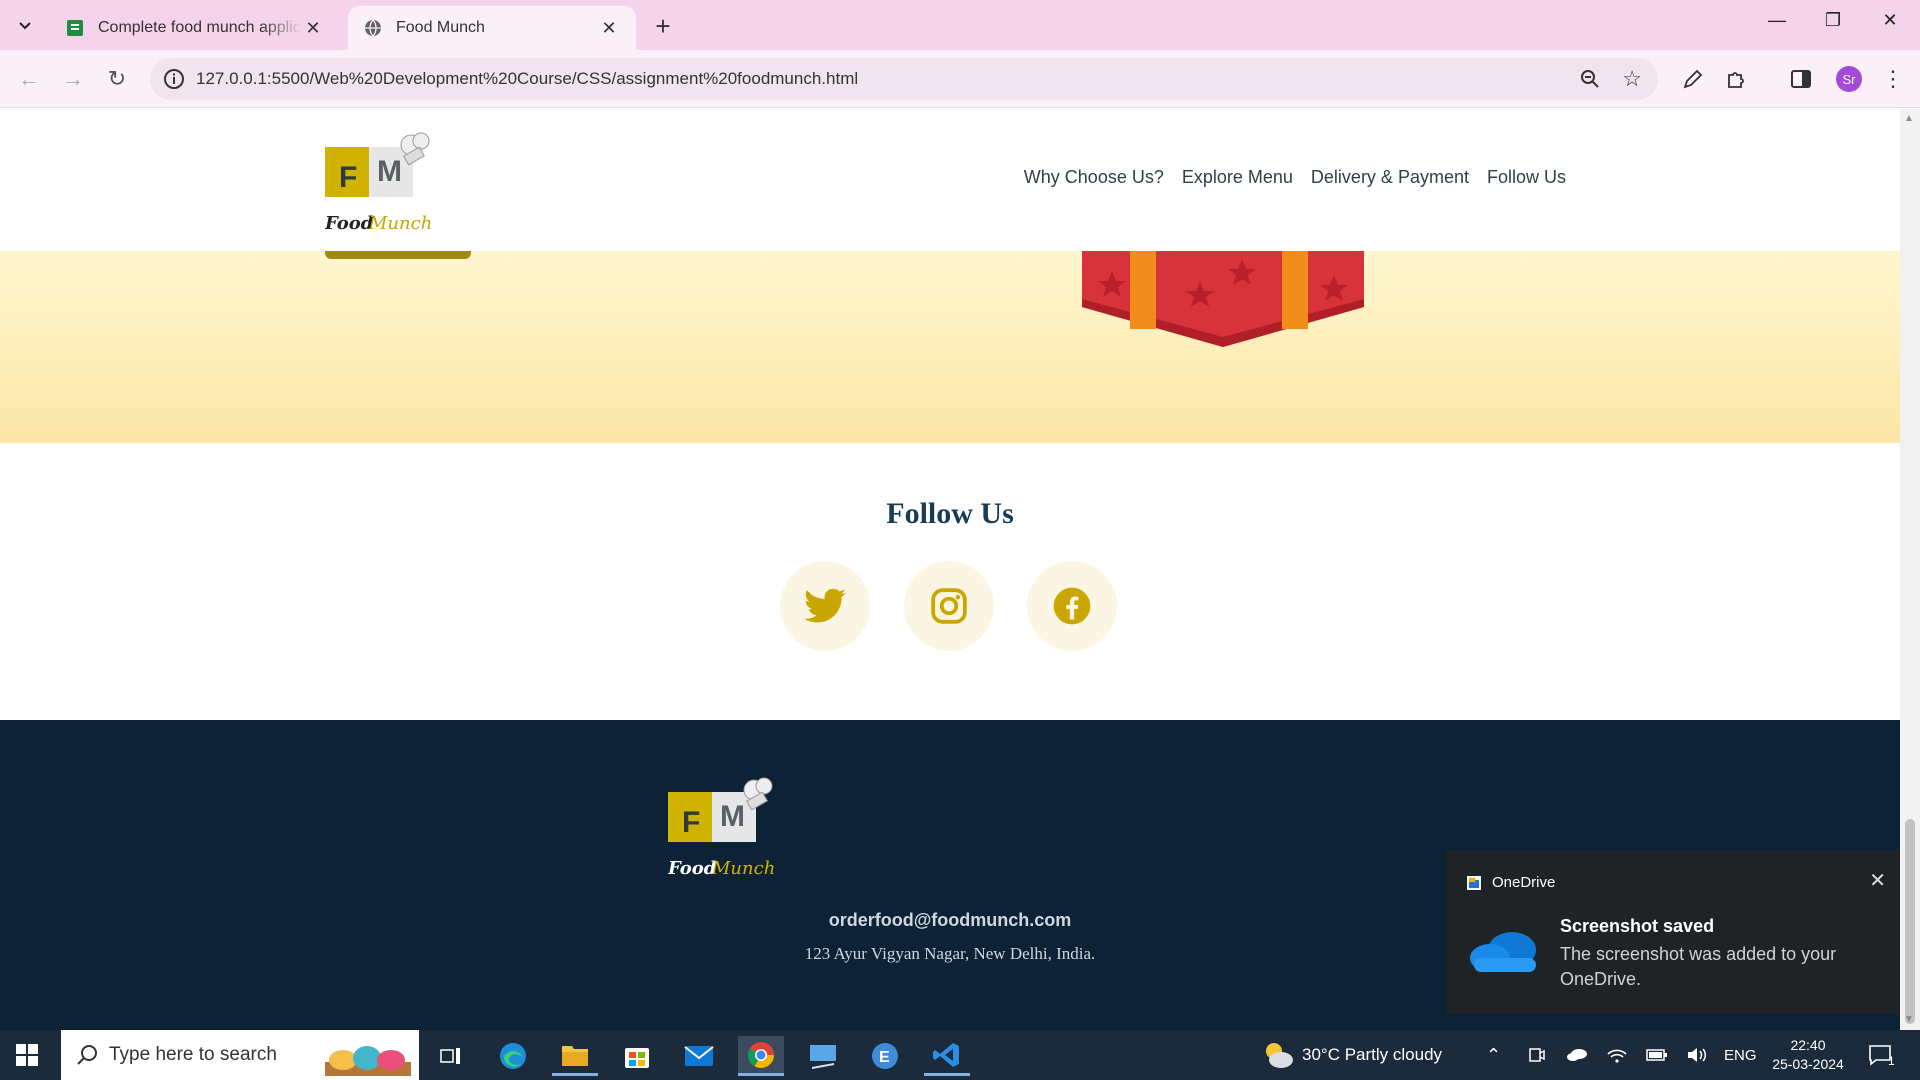 The width and height of the screenshot is (1920, 1080). Describe the element at coordinates (1909, 1019) in the screenshot. I see `scroll-down-arrow: ▼` at that location.